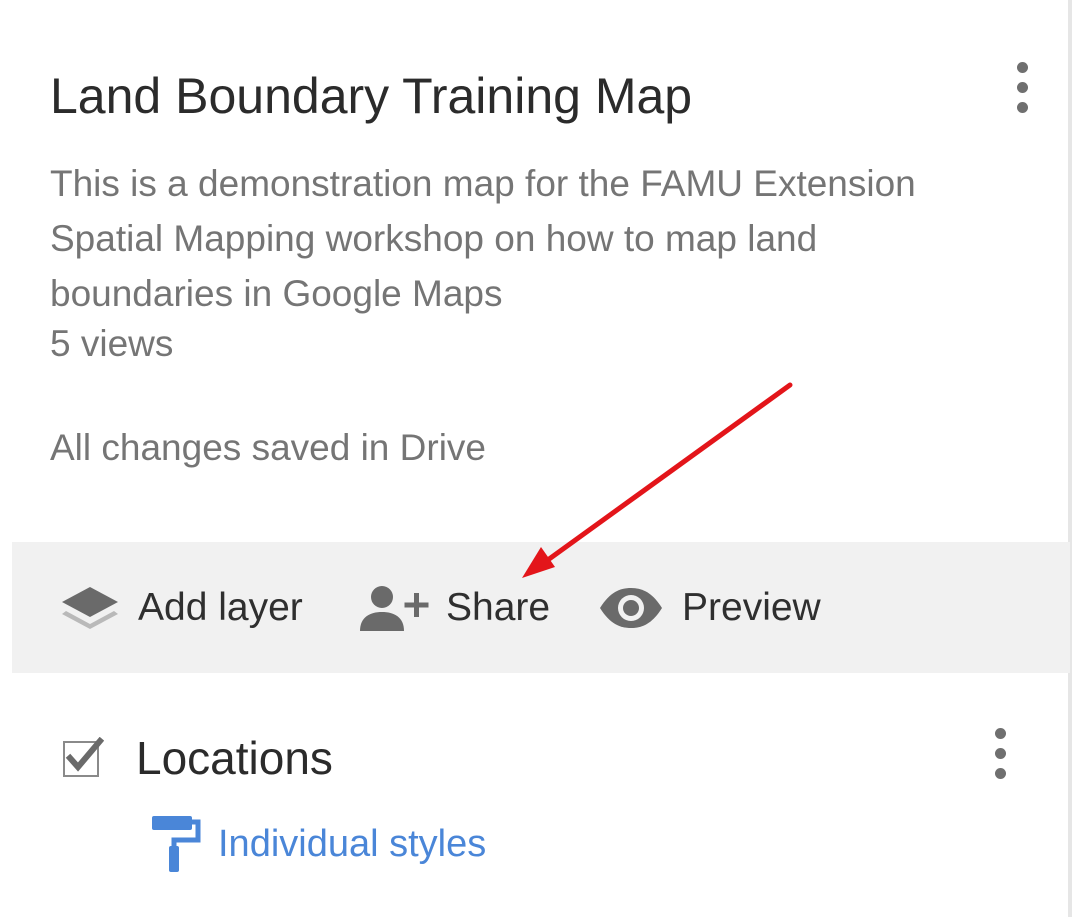  I want to click on add-layer-label: Add layer, so click(220, 607).